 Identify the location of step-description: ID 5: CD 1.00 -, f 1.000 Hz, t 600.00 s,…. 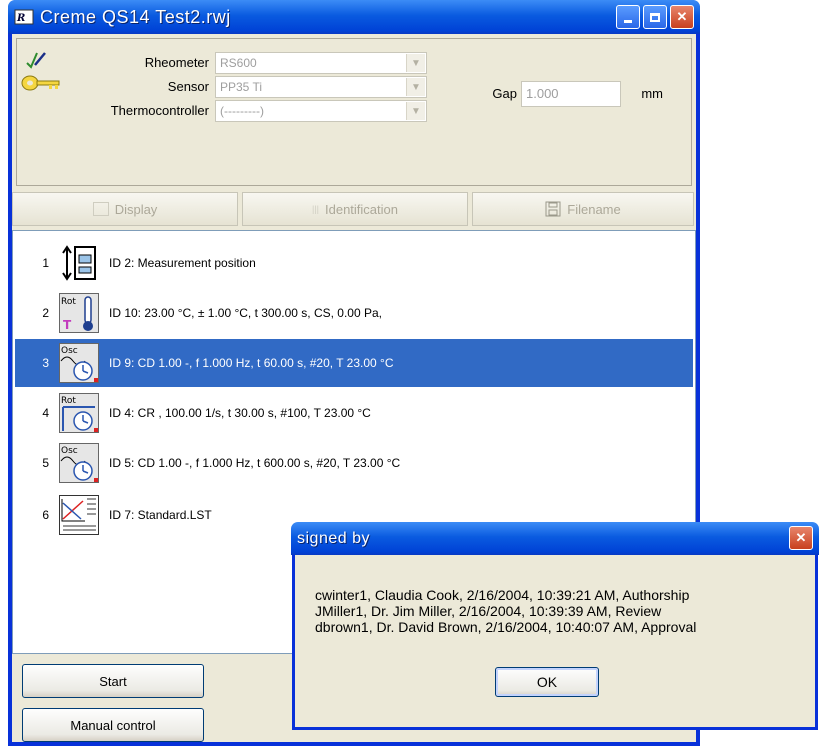
(255, 463).